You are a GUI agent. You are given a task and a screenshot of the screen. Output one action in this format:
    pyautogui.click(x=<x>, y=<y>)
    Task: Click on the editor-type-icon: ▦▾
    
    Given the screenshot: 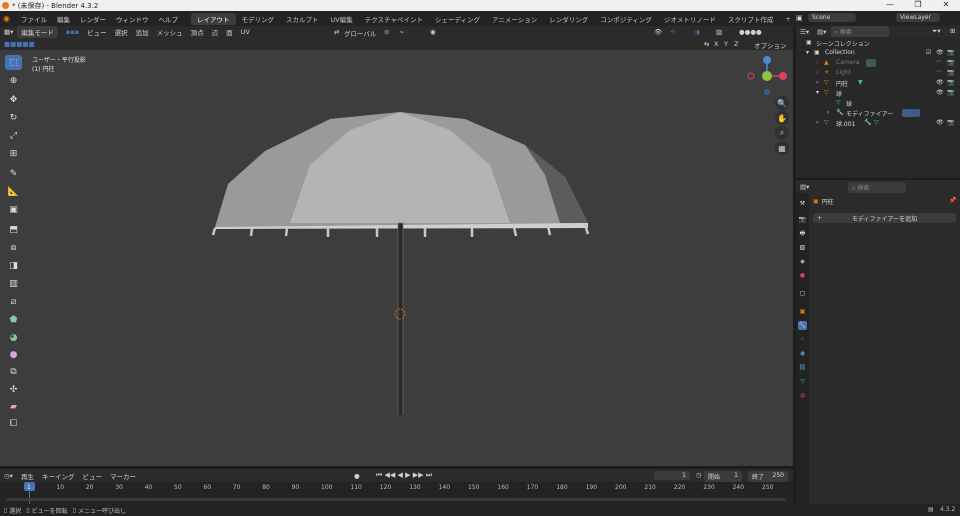 What is the action you would take?
    pyautogui.click(x=8, y=32)
    